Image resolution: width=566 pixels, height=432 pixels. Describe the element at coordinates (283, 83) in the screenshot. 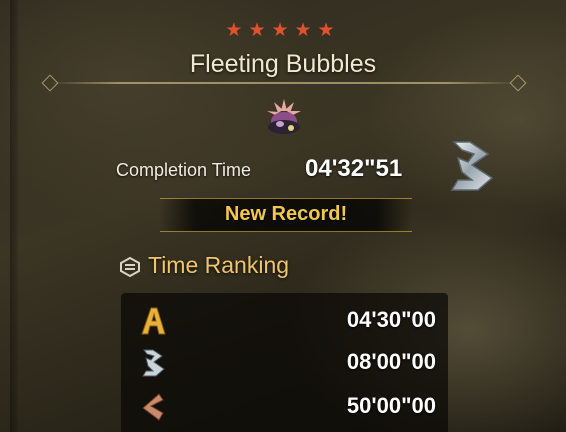

I see `title-divider` at that location.